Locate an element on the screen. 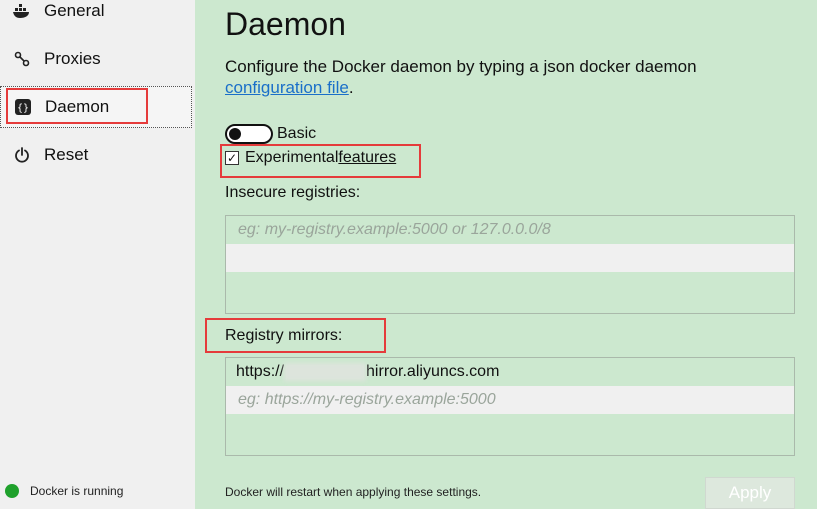 The image size is (817, 509). sidebar-item-proxies: Proxies is located at coordinates (96, 59).